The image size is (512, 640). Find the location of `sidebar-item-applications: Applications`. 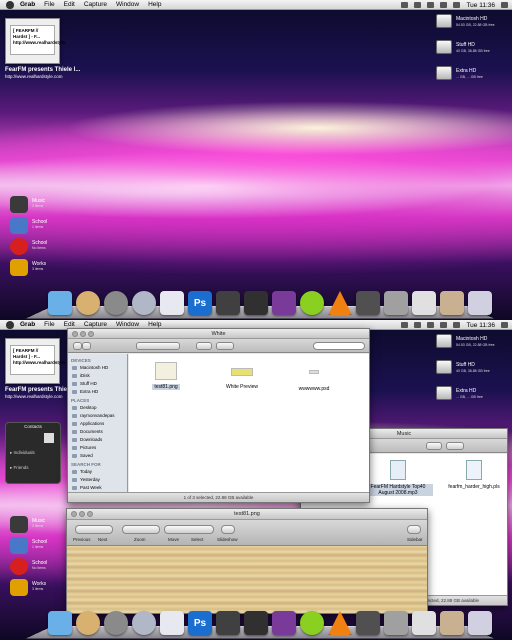

sidebar-item-applications: Applications is located at coordinates (97, 424).